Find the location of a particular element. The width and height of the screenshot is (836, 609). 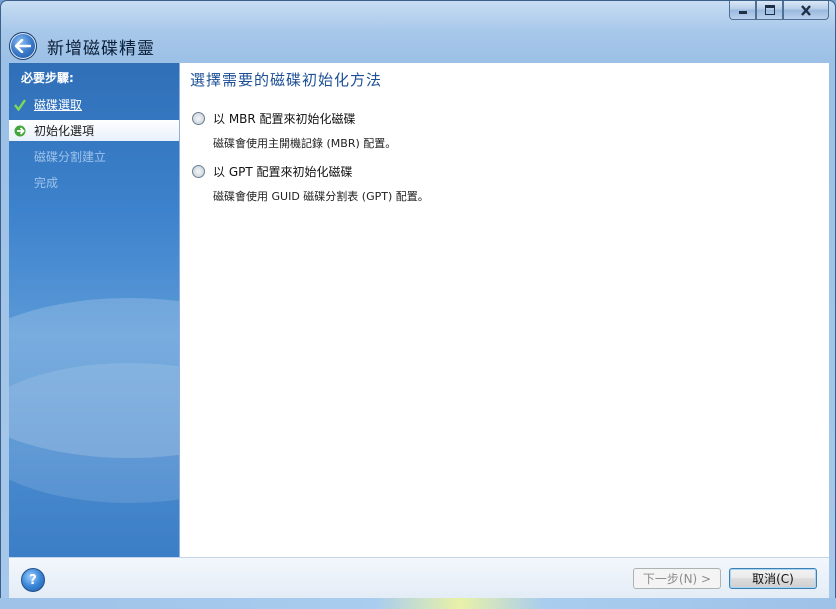

steps-header: 必要步驟: is located at coordinates (47, 78).